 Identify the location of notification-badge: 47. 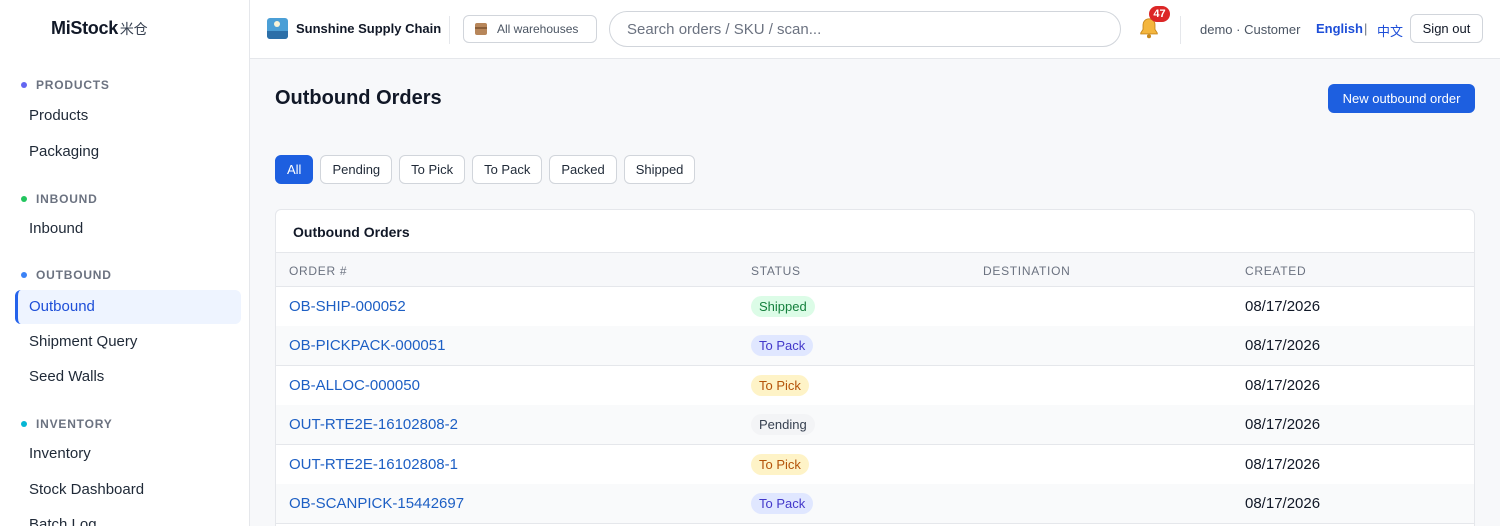
(1159, 14).